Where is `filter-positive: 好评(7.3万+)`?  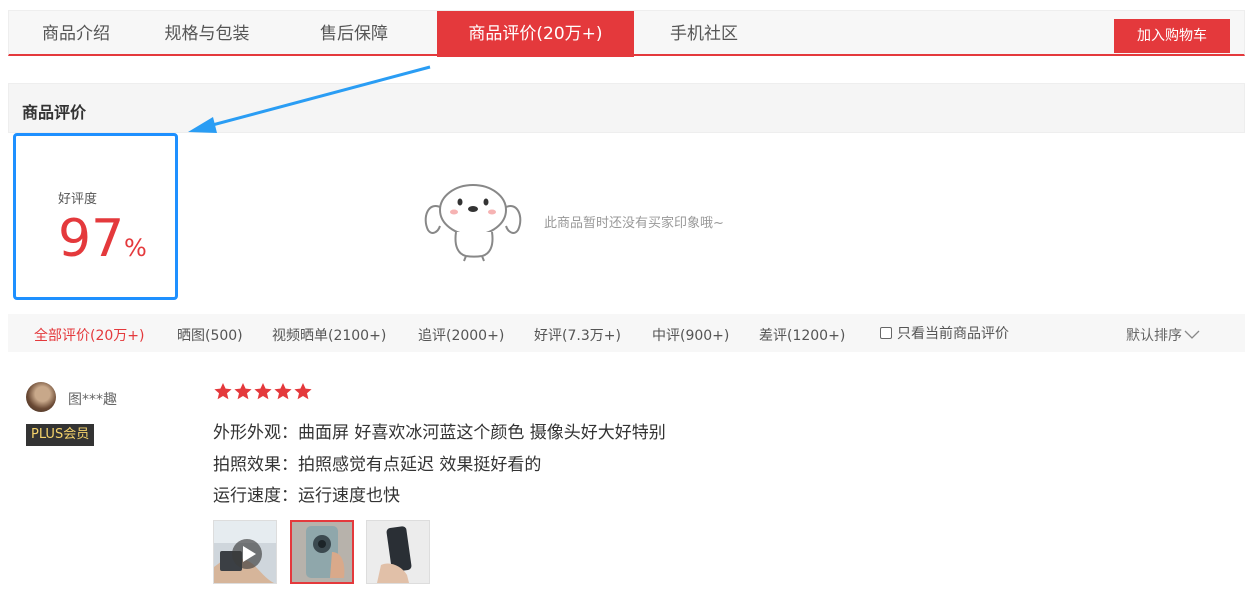
filter-positive: 好评(7.3万+) is located at coordinates (577, 335).